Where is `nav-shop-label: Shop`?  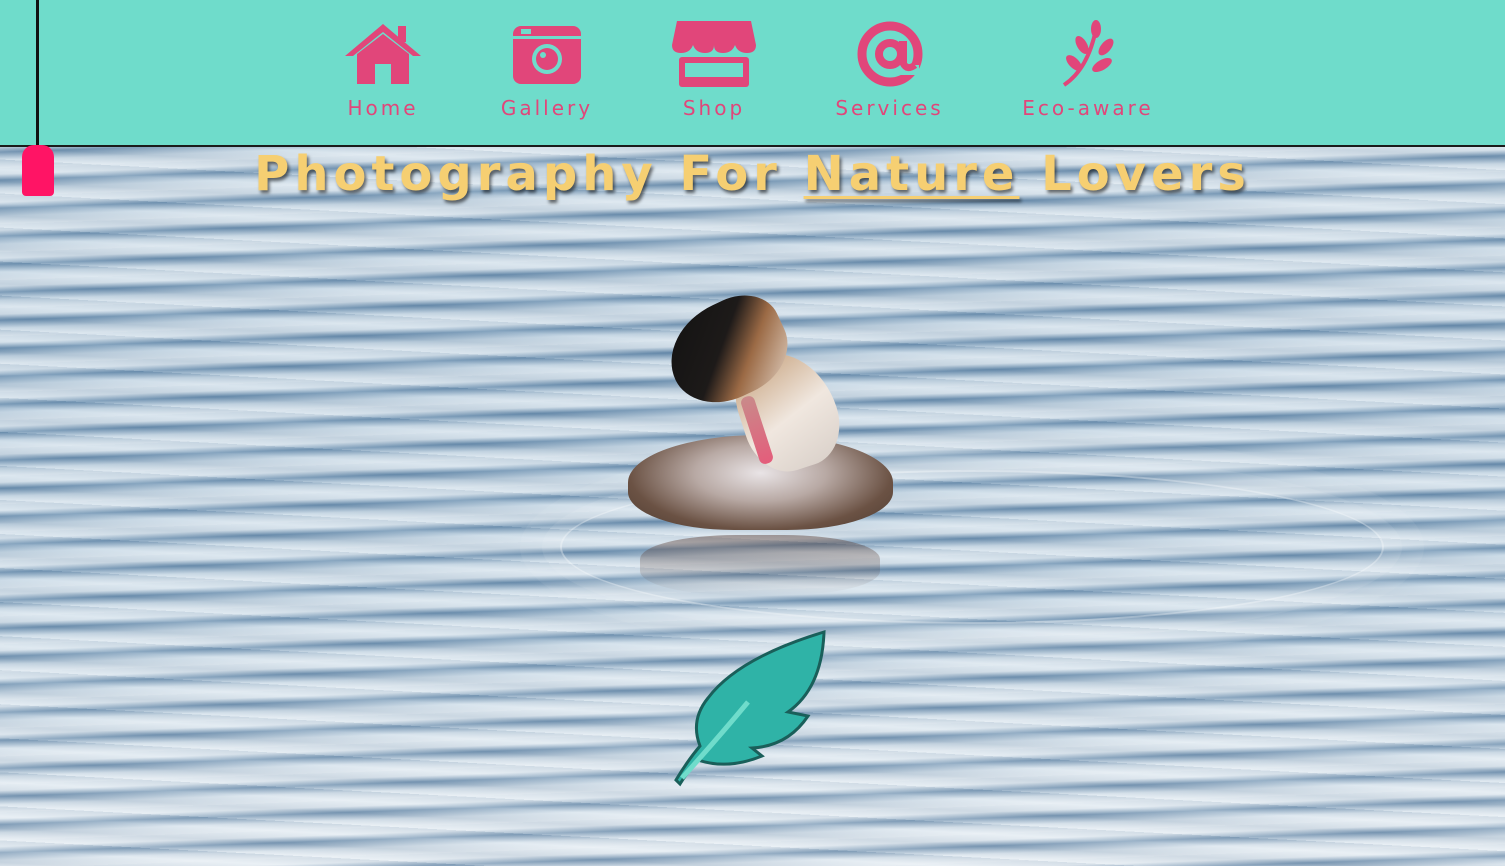 nav-shop-label: Shop is located at coordinates (714, 108).